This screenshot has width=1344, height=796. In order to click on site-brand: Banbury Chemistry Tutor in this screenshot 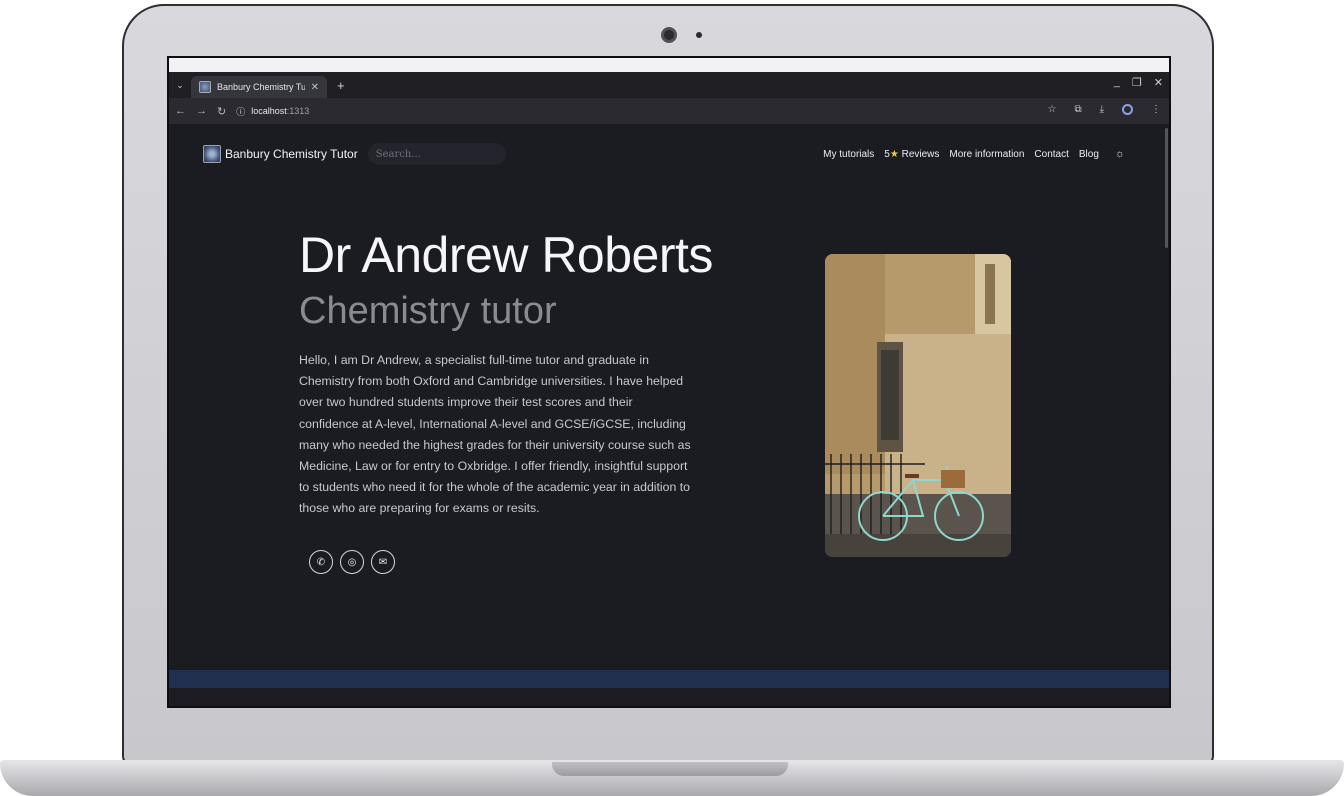, I will do `click(280, 154)`.